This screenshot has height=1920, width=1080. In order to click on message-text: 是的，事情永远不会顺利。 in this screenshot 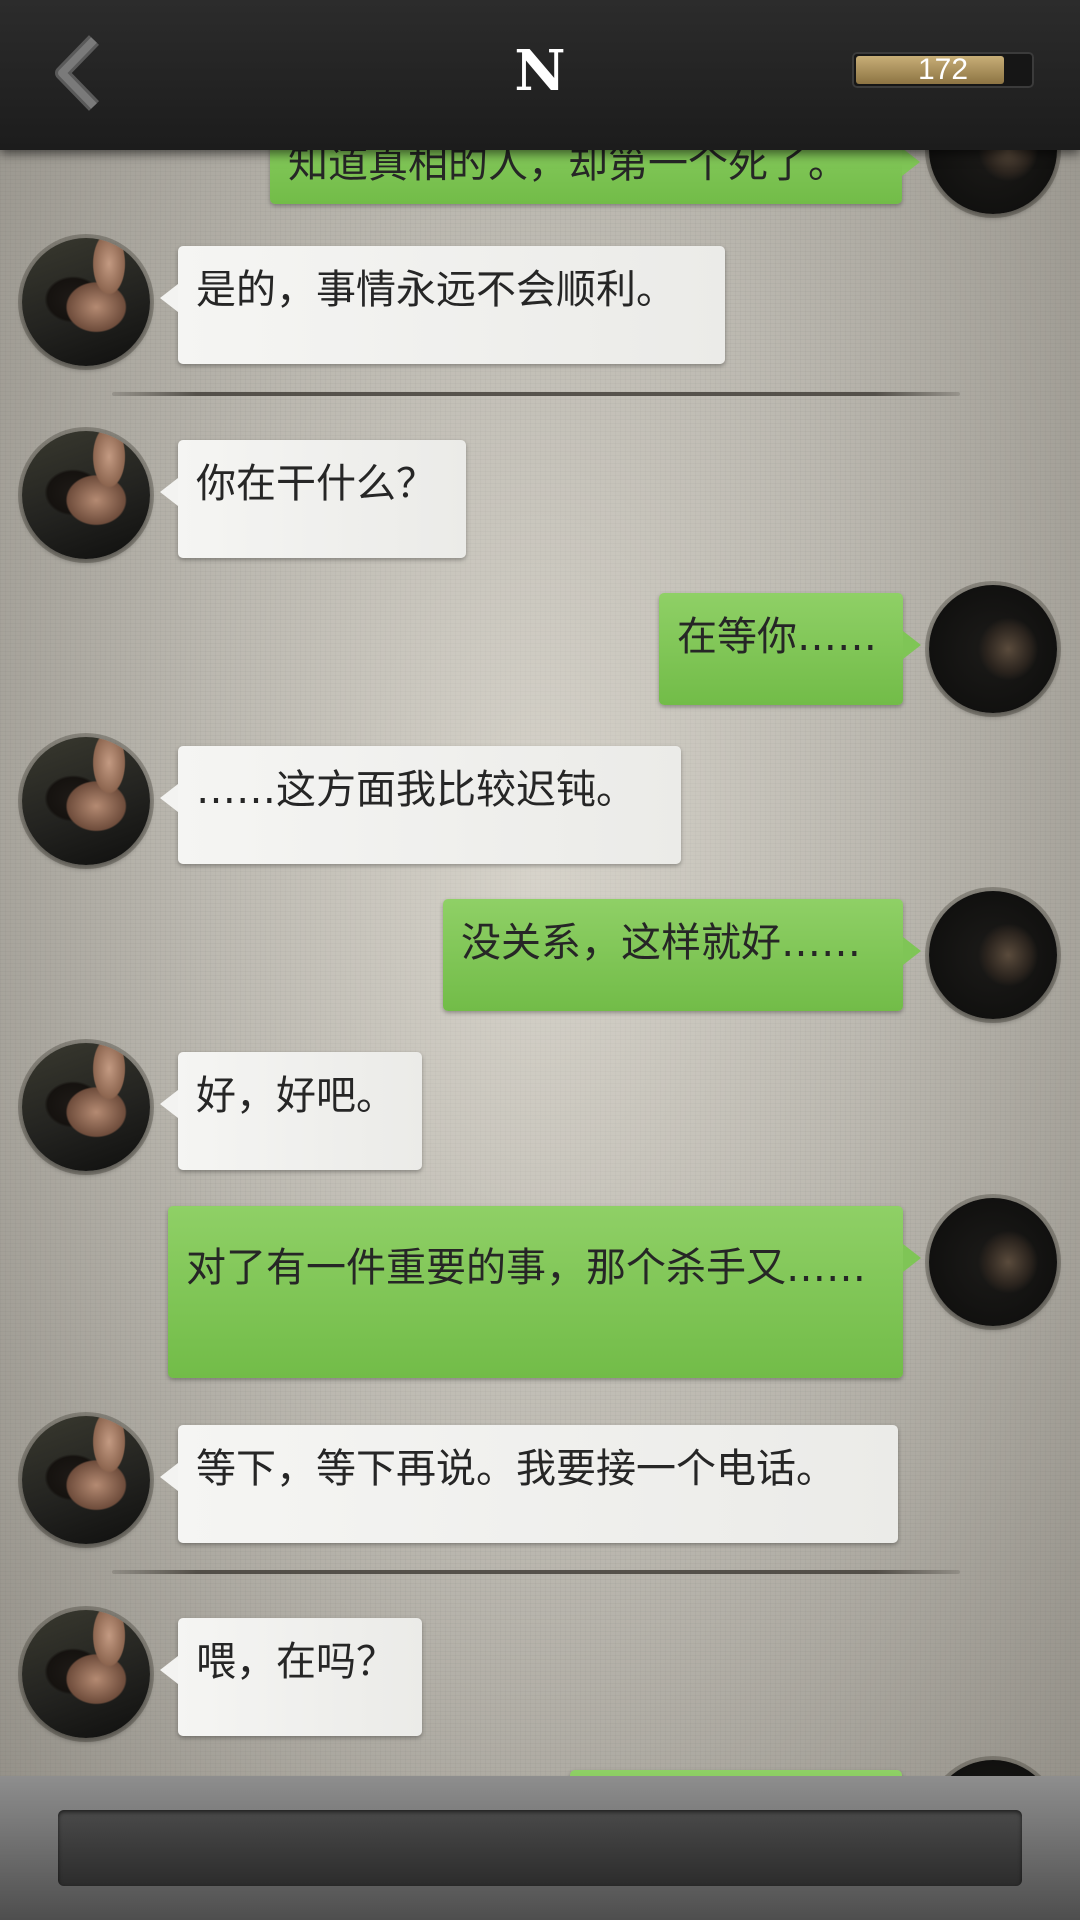, I will do `click(436, 290)`.